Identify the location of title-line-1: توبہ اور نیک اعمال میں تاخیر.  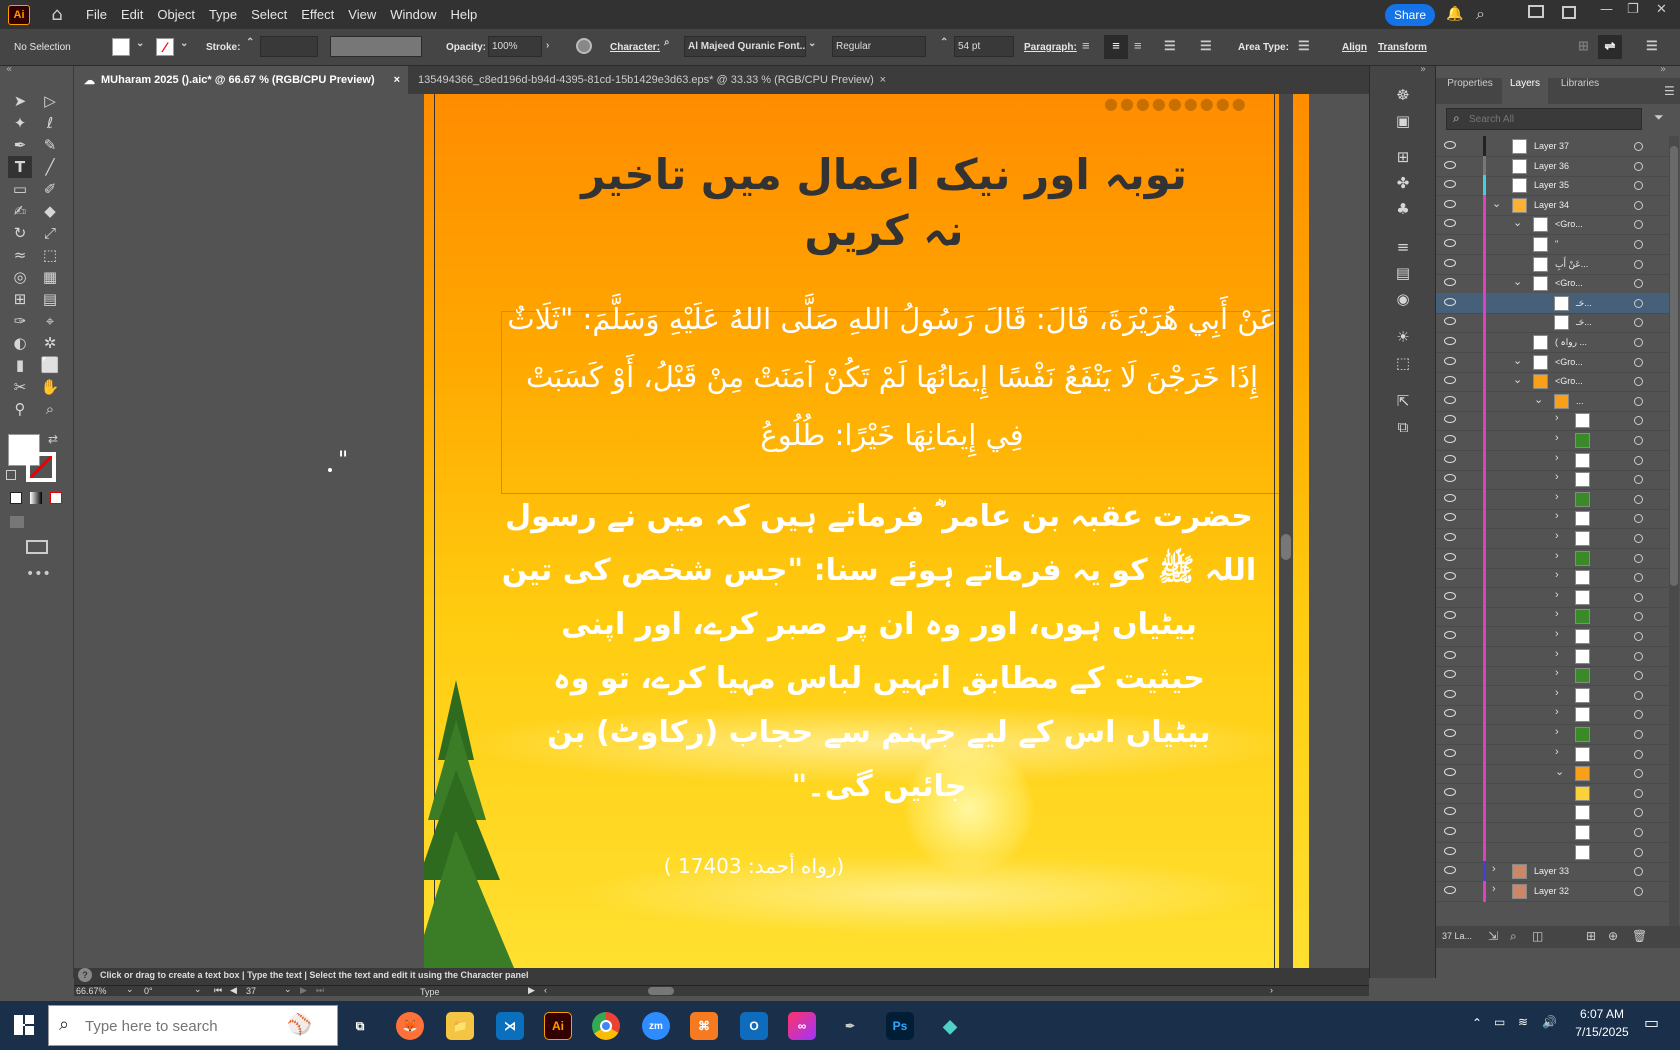
(884, 174).